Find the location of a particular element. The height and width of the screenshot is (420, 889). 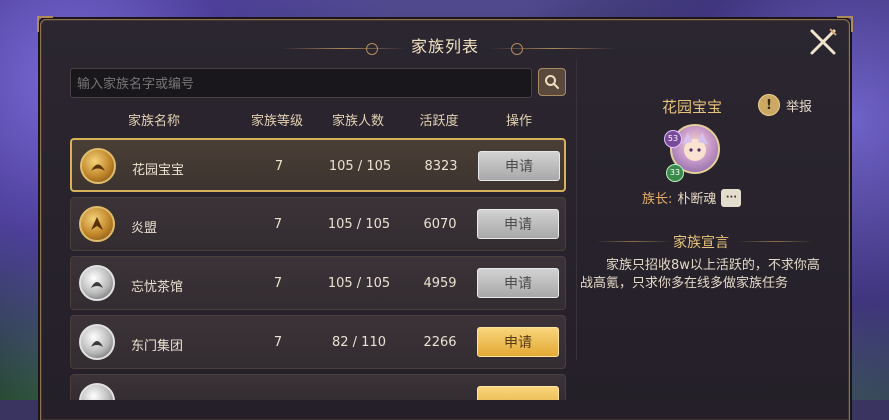

report-label: 举报 is located at coordinates (799, 107).